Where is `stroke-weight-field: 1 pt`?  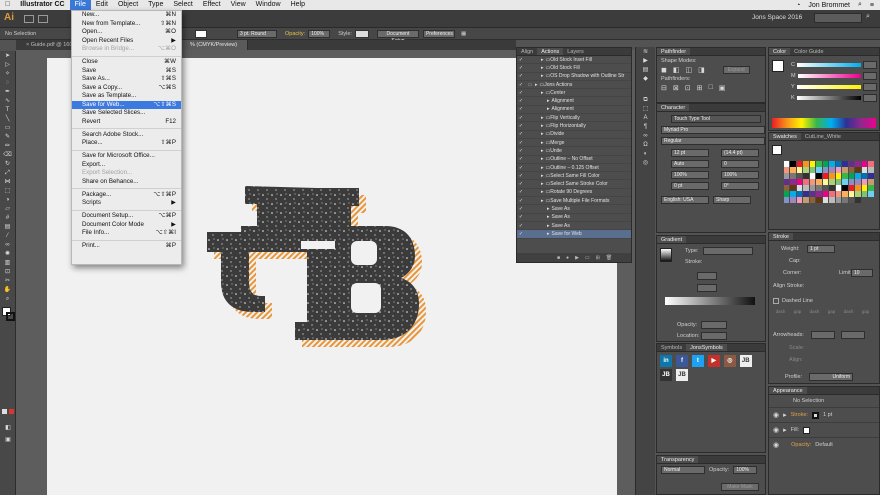 stroke-weight-field: 1 pt is located at coordinates (821, 249).